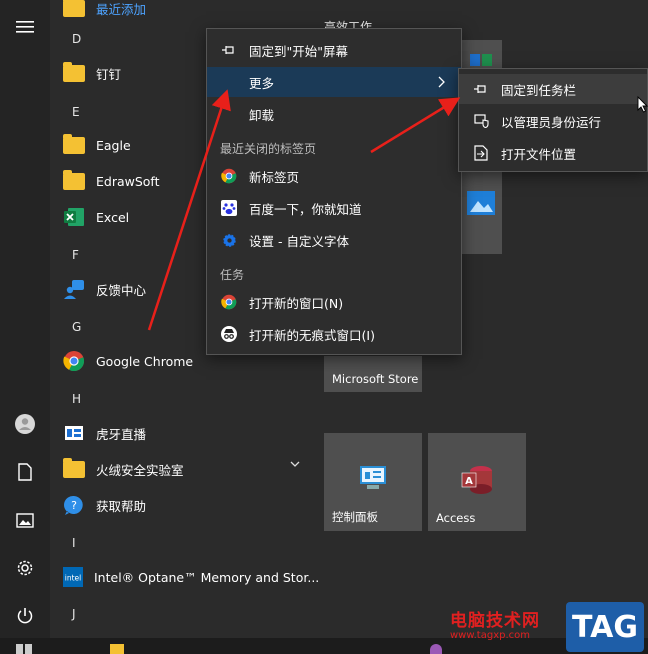  What do you see at coordinates (544, 627) in the screenshot?
I see `watermark-logo: 电脑技术网 www.tagxp.com TAG` at bounding box center [544, 627].